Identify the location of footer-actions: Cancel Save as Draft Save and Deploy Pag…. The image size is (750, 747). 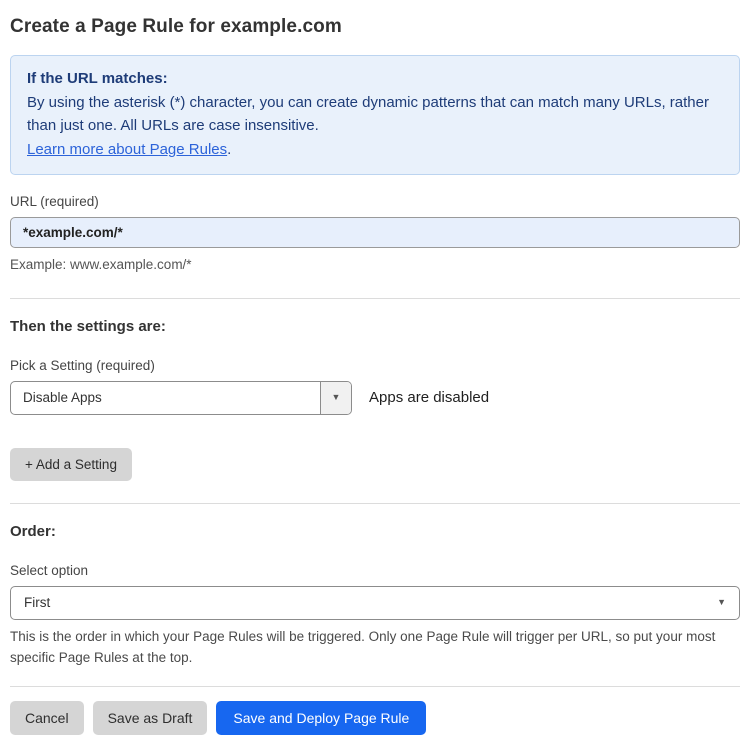
(375, 717).